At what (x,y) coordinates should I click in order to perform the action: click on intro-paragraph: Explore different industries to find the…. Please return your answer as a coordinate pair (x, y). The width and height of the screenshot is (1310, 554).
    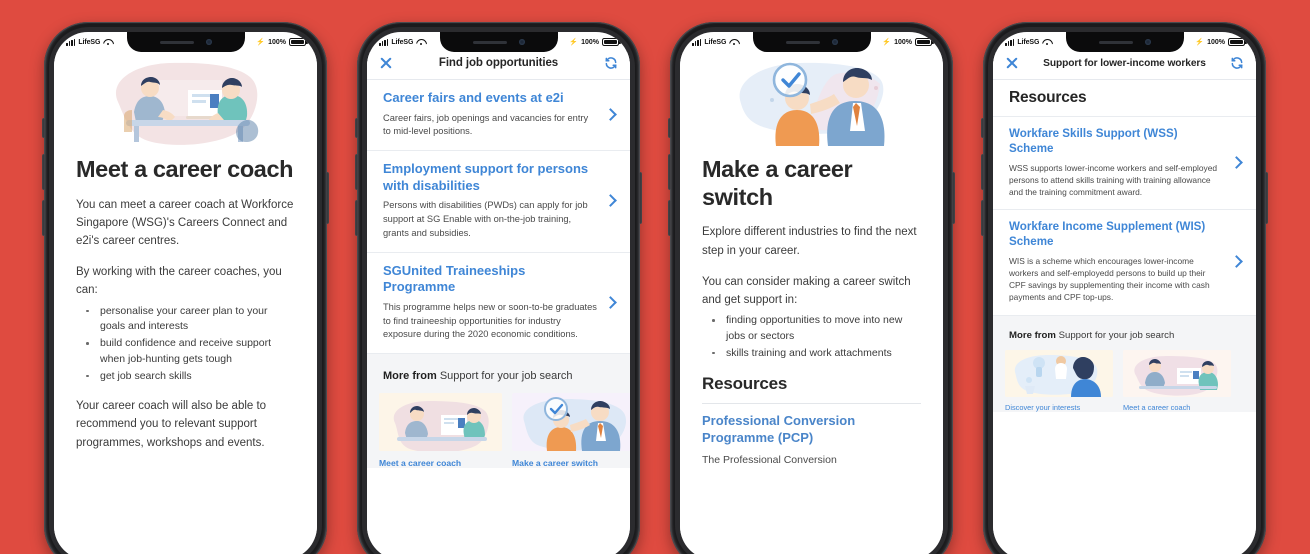
    Looking at the image, I should click on (809, 241).